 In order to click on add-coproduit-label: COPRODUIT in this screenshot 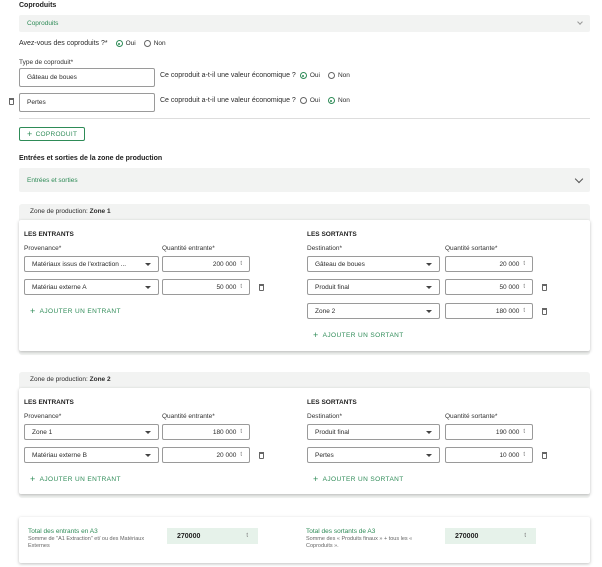, I will do `click(56, 134)`.